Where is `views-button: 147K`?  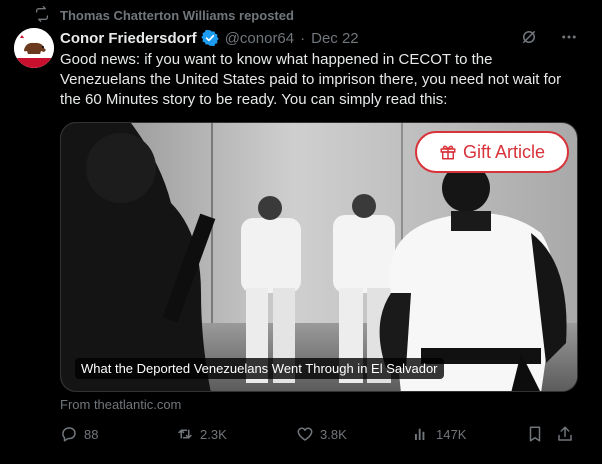
views-button: 147K is located at coordinates (439, 434).